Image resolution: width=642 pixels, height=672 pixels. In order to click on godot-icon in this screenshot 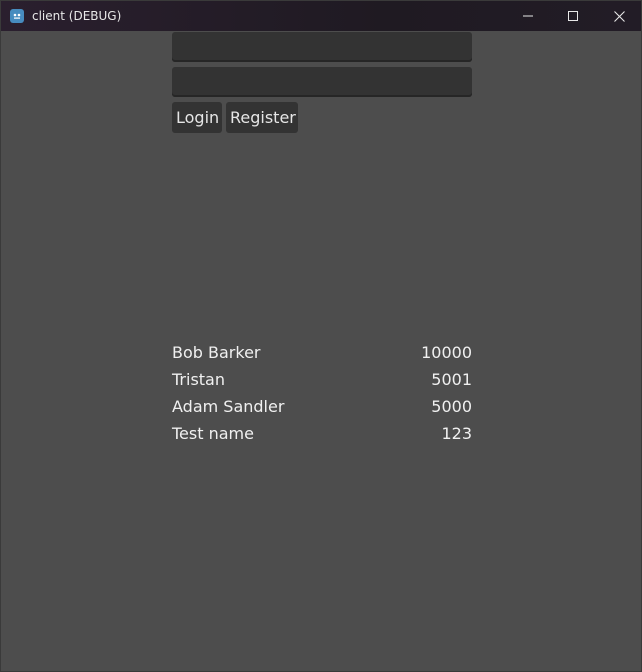, I will do `click(17, 16)`.